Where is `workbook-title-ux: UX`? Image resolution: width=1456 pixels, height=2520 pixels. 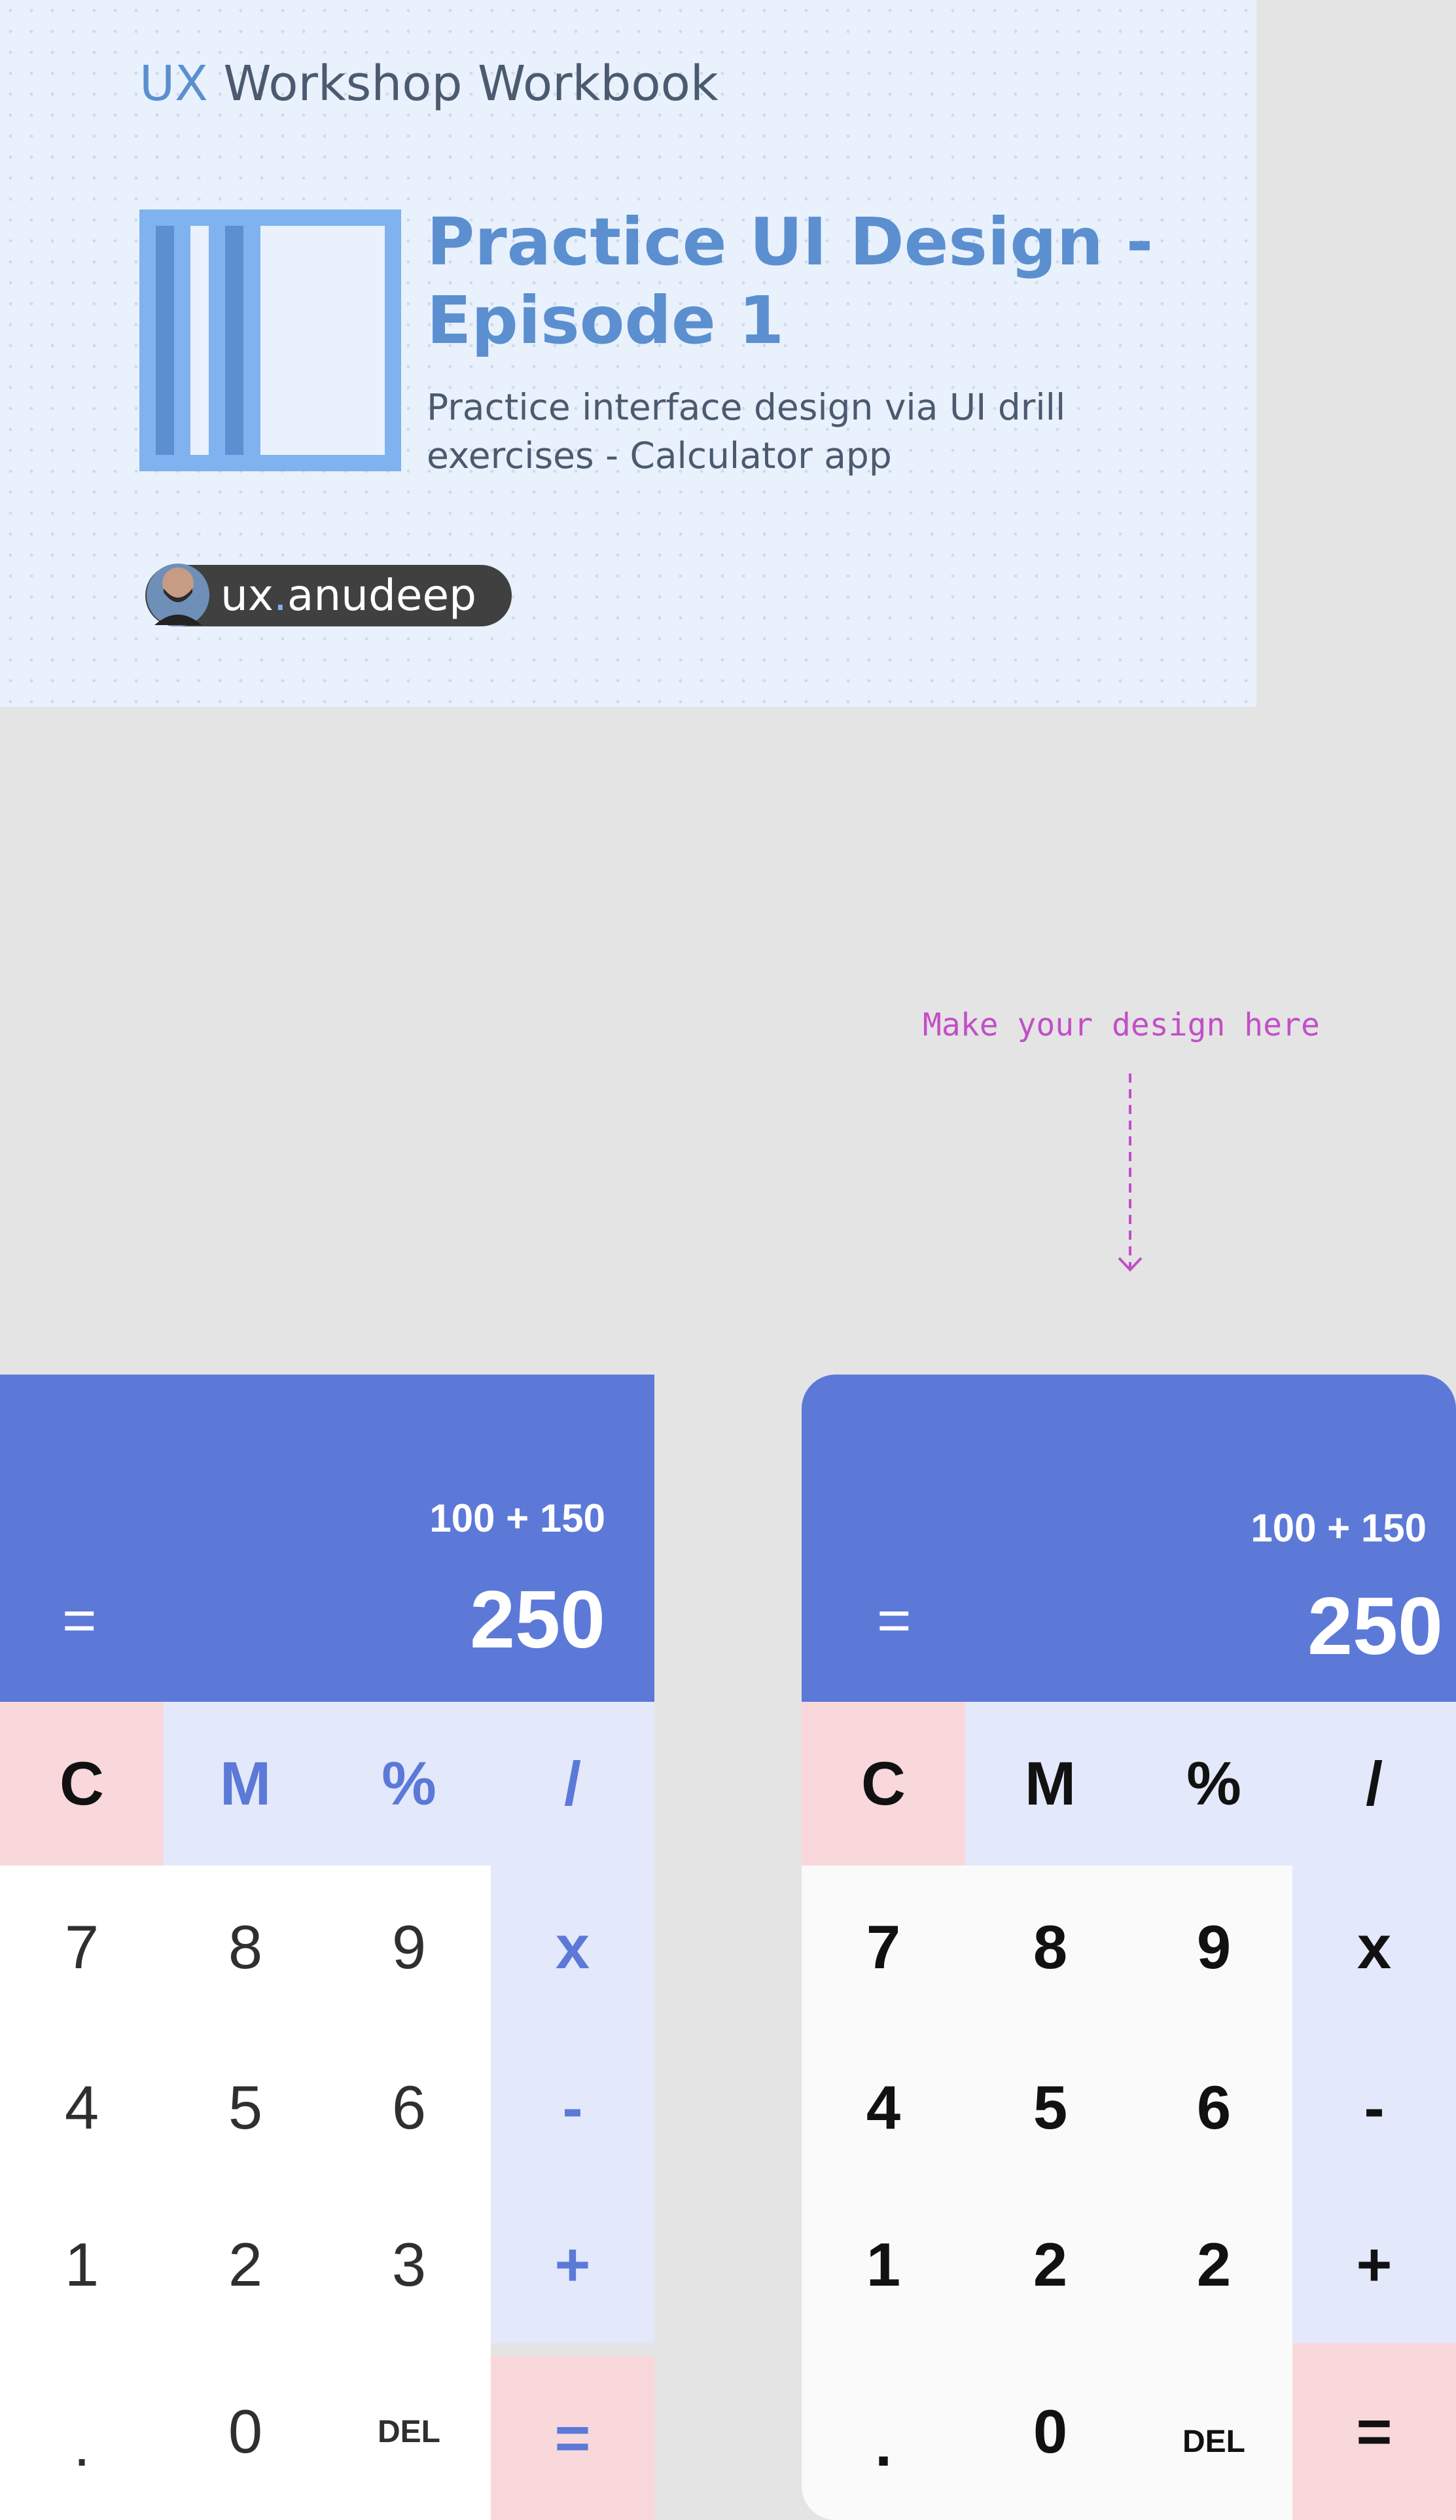 workbook-title-ux: UX is located at coordinates (173, 84).